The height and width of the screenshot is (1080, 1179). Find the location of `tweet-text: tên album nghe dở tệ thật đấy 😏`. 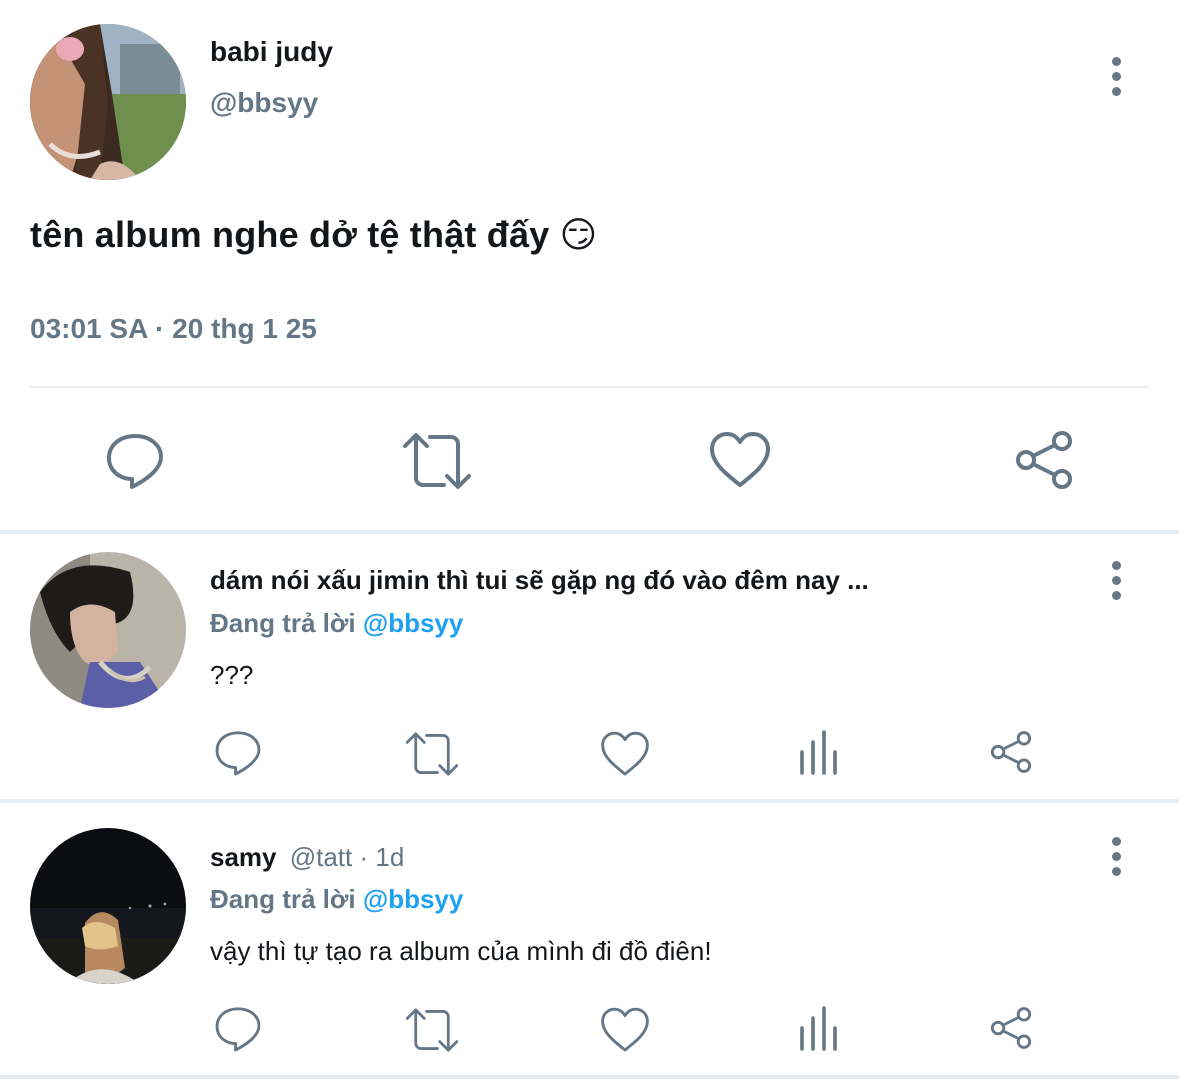

tweet-text: tên album nghe dở tệ thật đấy 😏 is located at coordinates (314, 234).